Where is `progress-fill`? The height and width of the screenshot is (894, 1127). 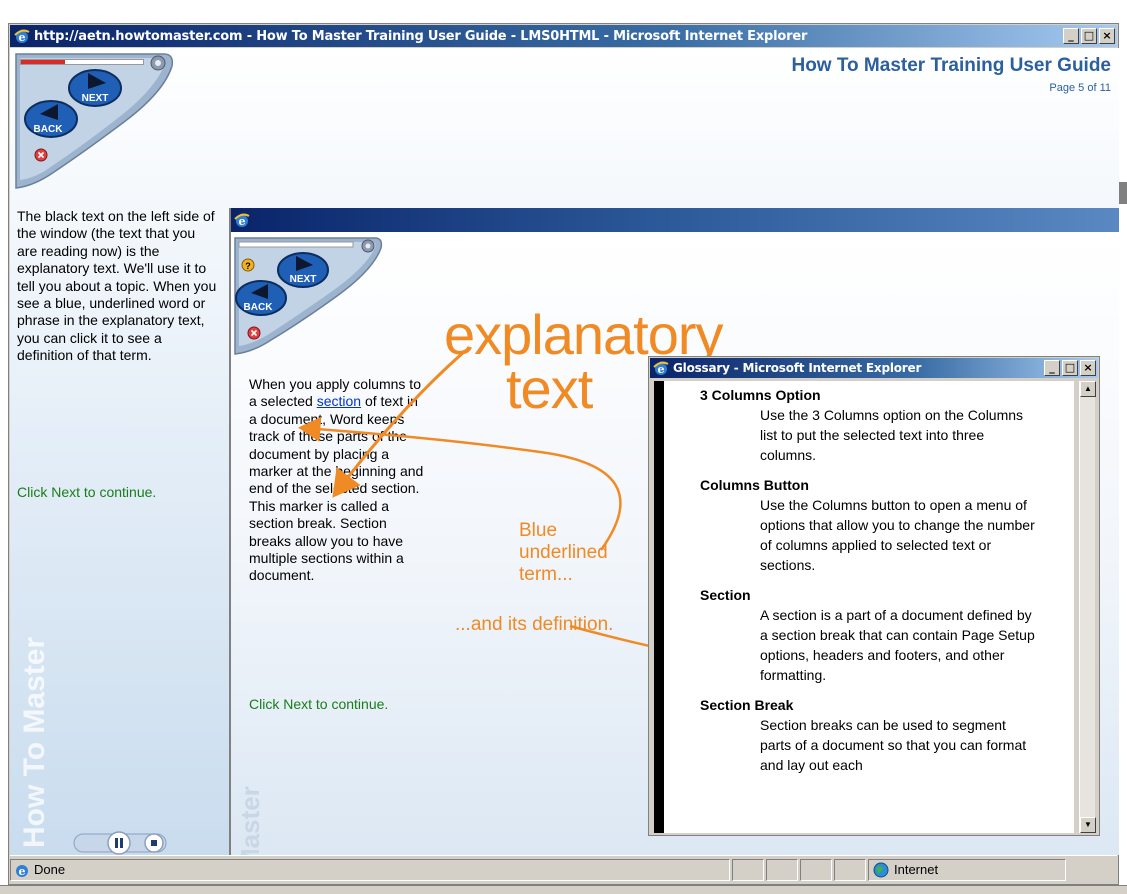
progress-fill is located at coordinates (43, 62).